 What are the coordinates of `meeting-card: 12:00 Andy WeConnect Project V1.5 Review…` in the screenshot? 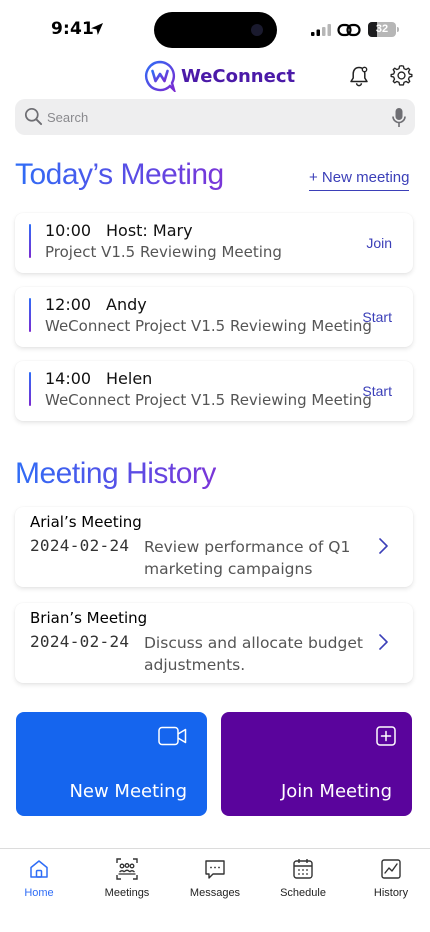 It's located at (214, 317).